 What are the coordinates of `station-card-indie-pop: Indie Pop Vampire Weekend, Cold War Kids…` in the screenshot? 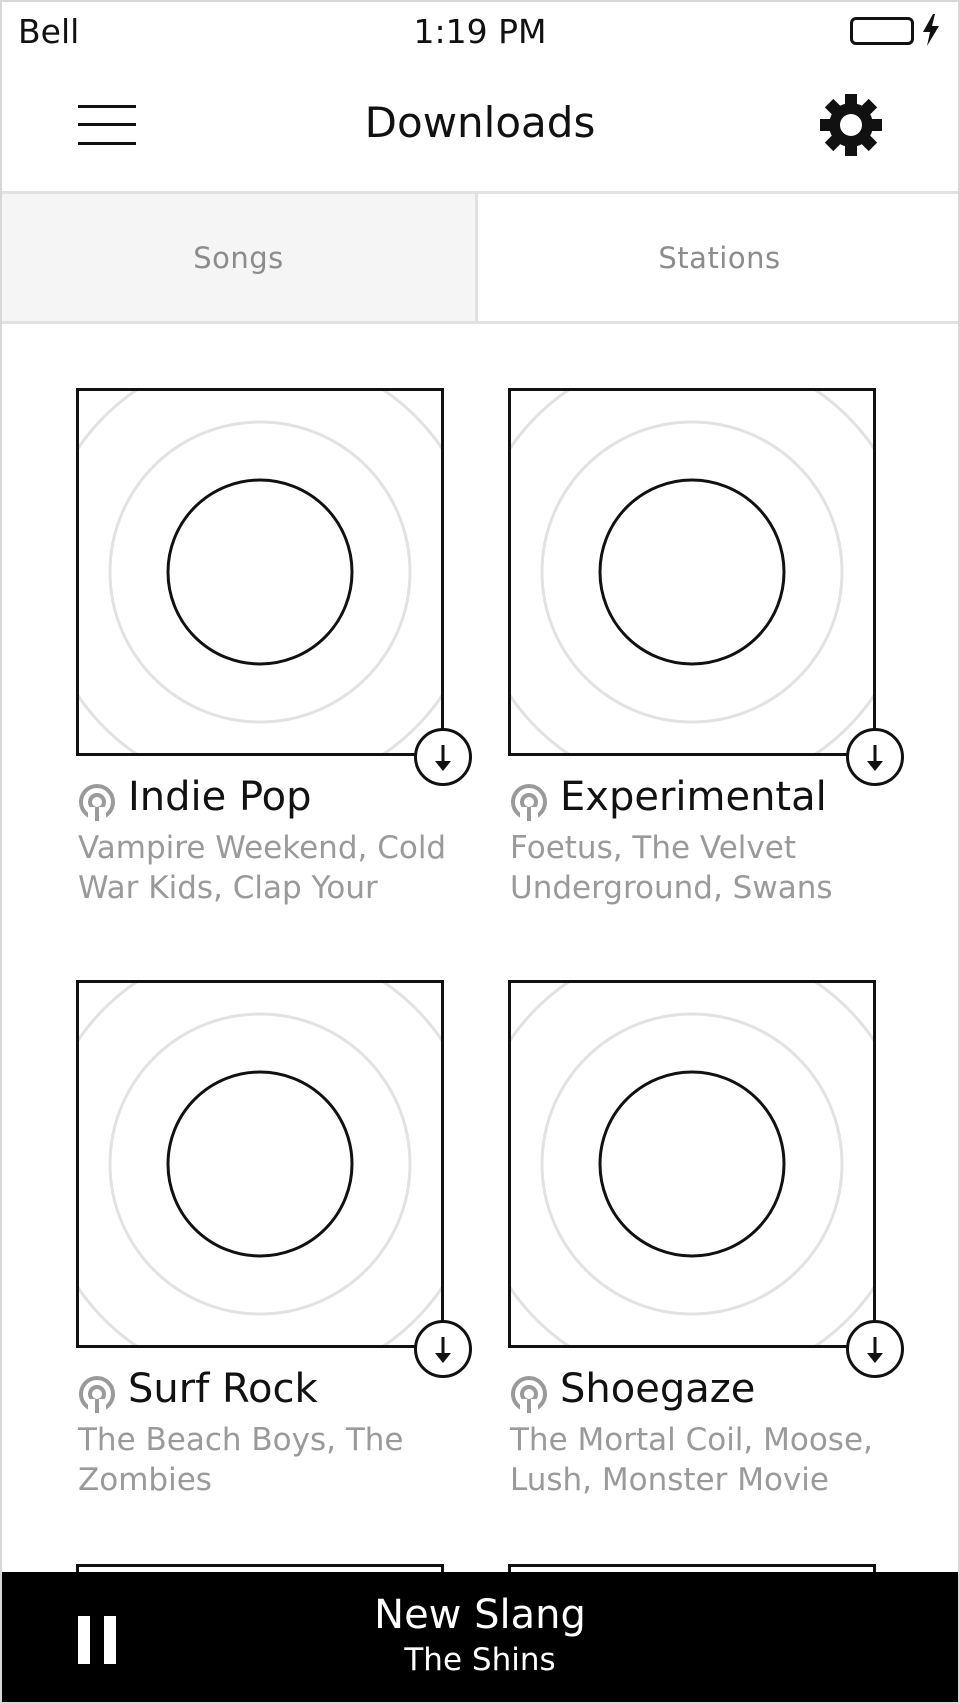 It's located at (276, 647).